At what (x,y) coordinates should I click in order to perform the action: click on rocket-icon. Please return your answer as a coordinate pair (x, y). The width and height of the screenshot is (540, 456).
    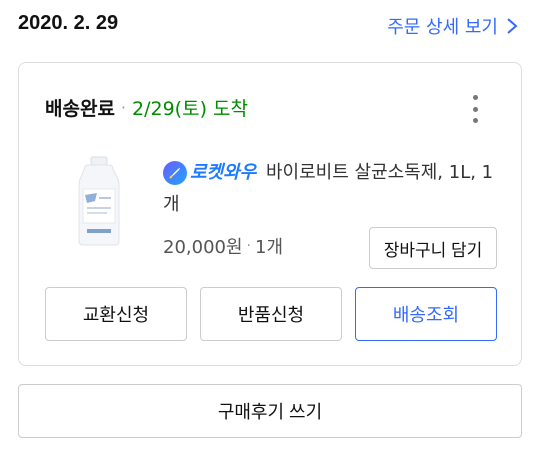
    Looking at the image, I should click on (175, 173).